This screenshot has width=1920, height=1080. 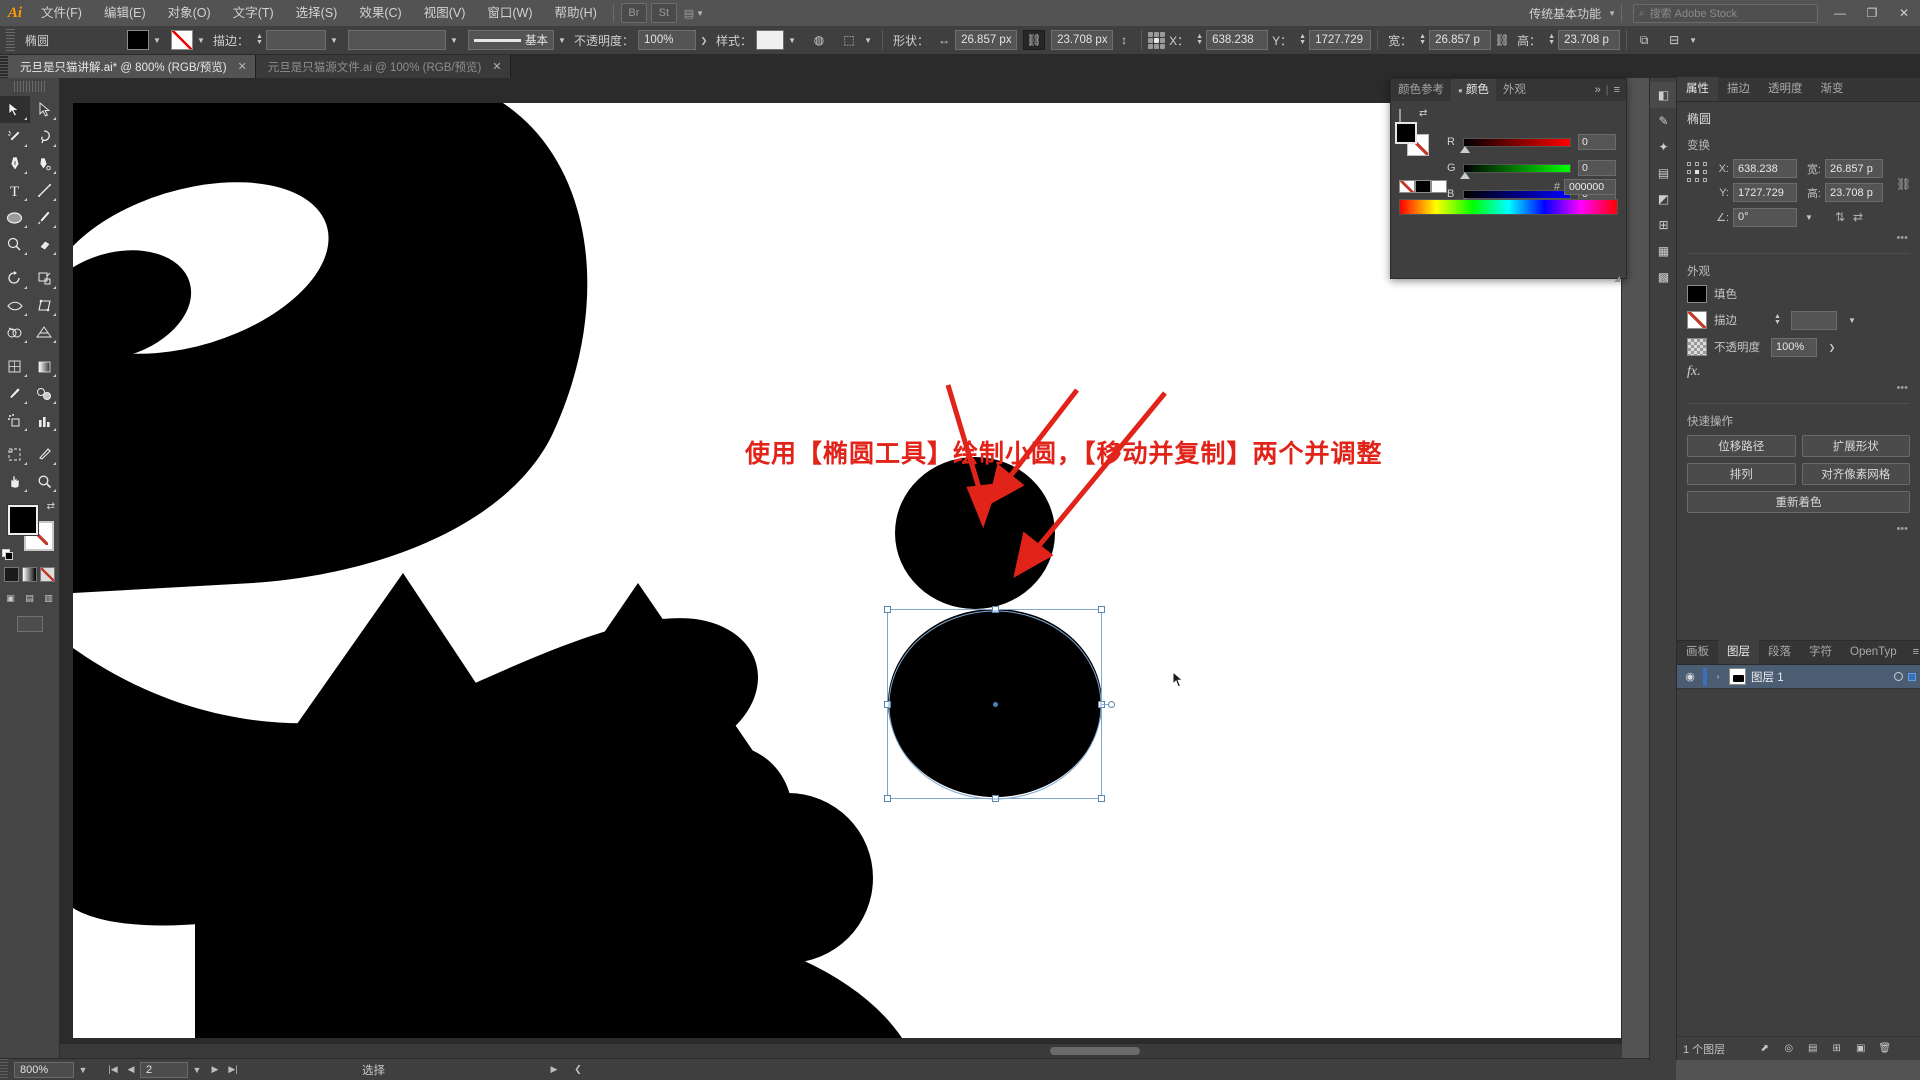 I want to click on transform-more-options: •••, so click(x=1798, y=238).